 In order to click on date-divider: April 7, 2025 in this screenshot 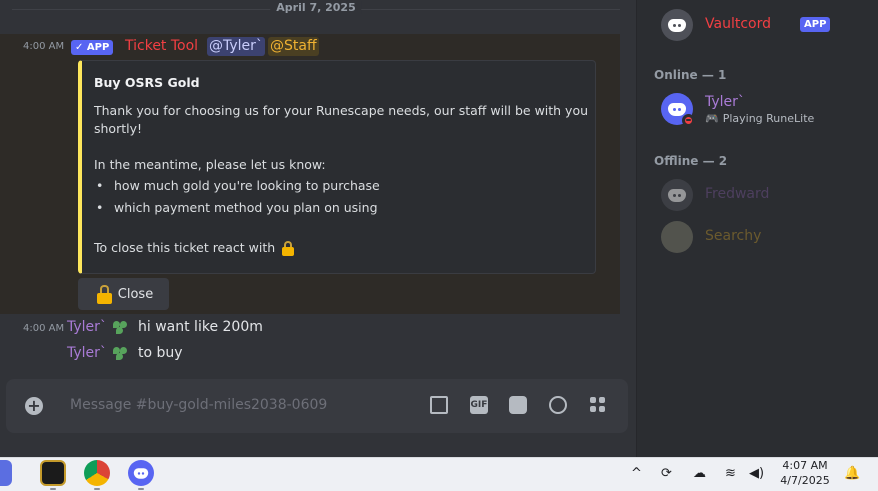, I will do `click(316, 7)`.